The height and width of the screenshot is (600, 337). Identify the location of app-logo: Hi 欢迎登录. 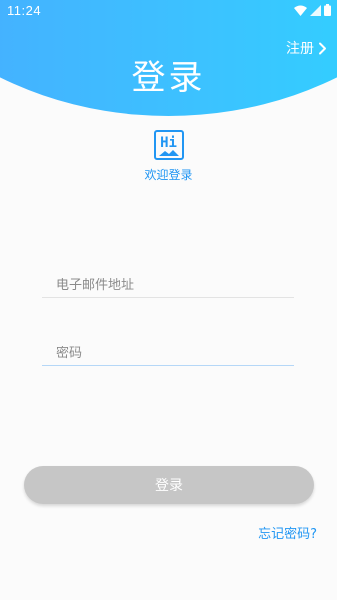
(168, 156).